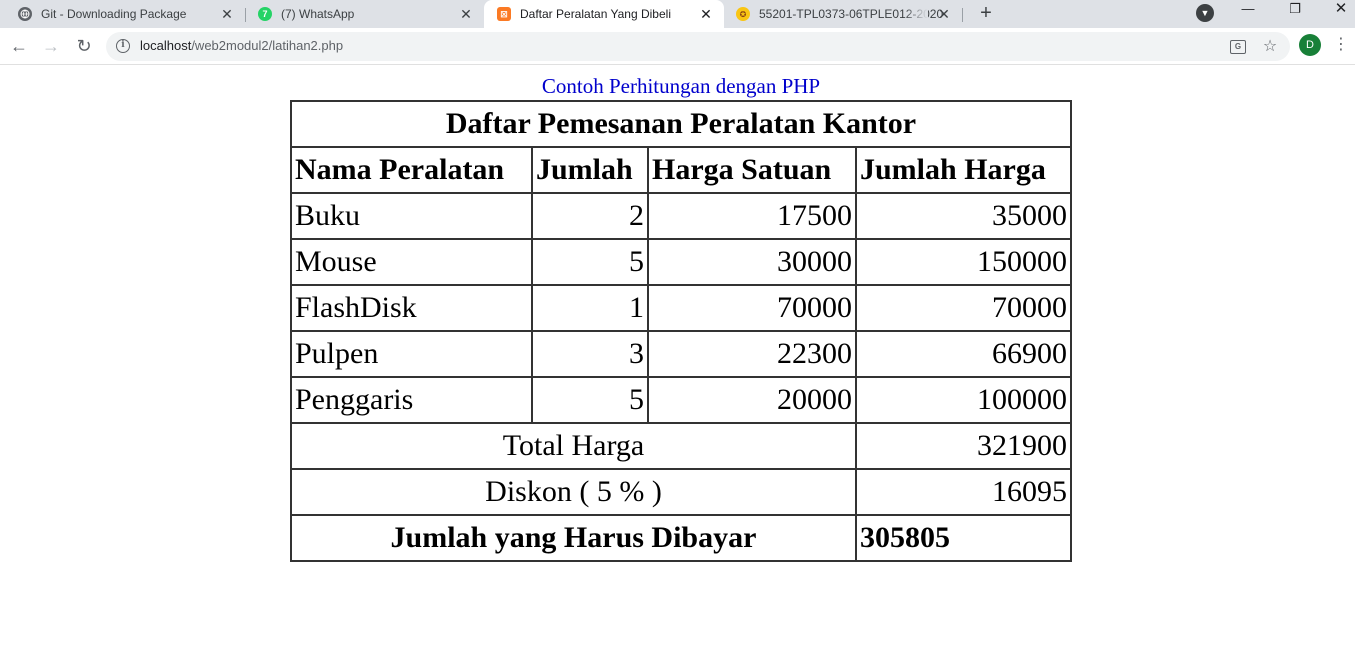 This screenshot has width=1355, height=648. Describe the element at coordinates (573, 446) in the screenshot. I see `total-label: Total Harga` at that location.